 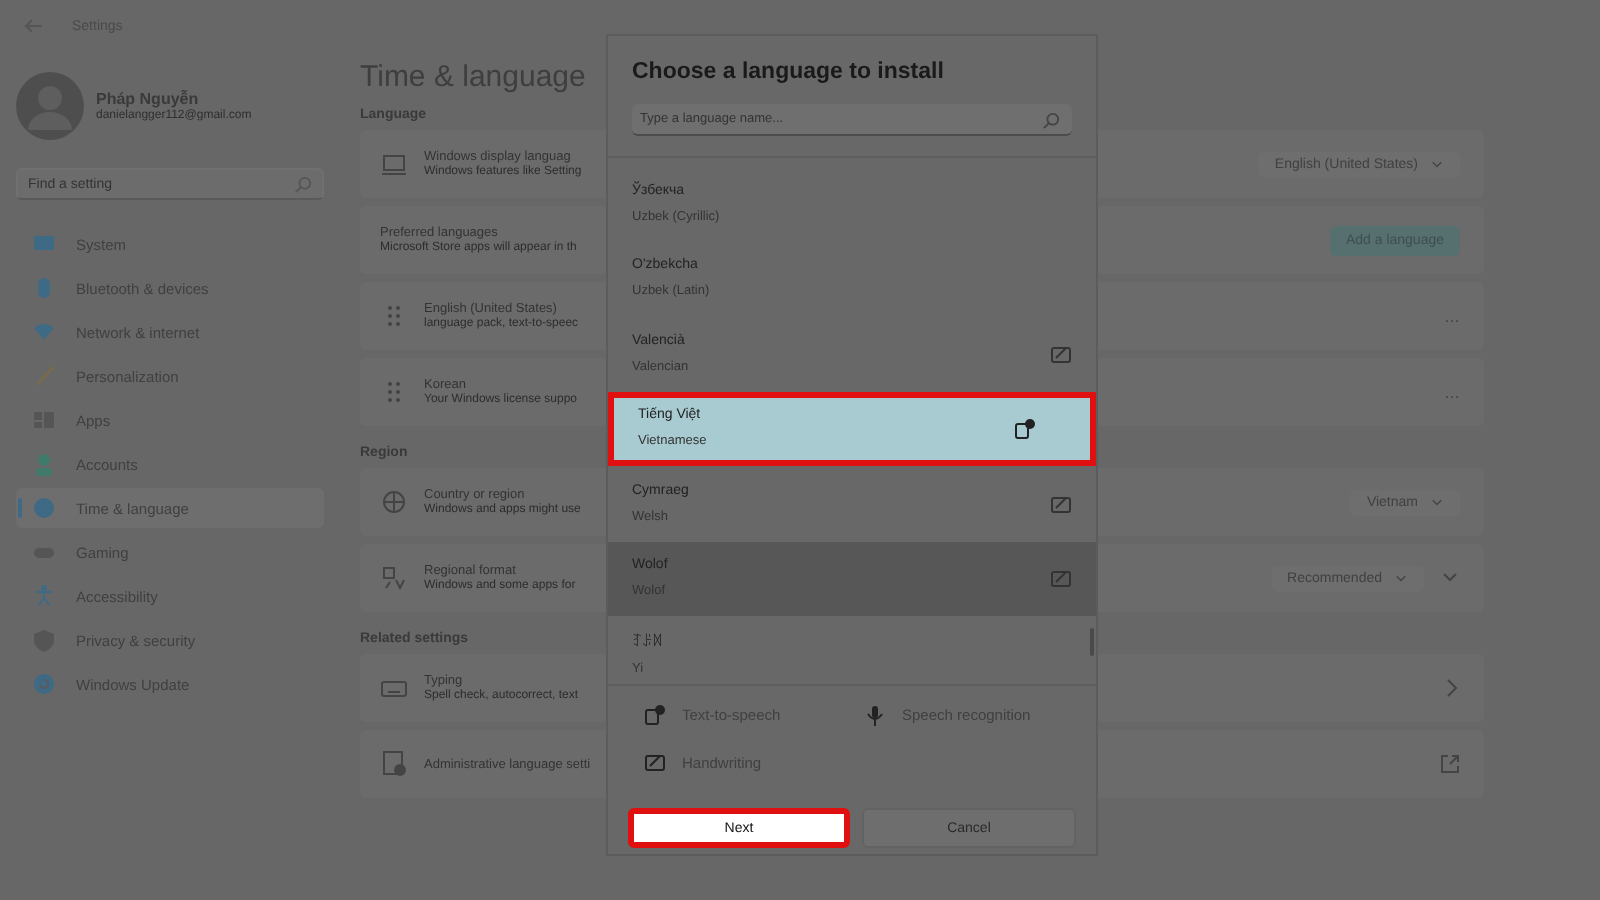 What do you see at coordinates (788, 71) in the screenshot?
I see `dialog-title: Choose a language to install` at bounding box center [788, 71].